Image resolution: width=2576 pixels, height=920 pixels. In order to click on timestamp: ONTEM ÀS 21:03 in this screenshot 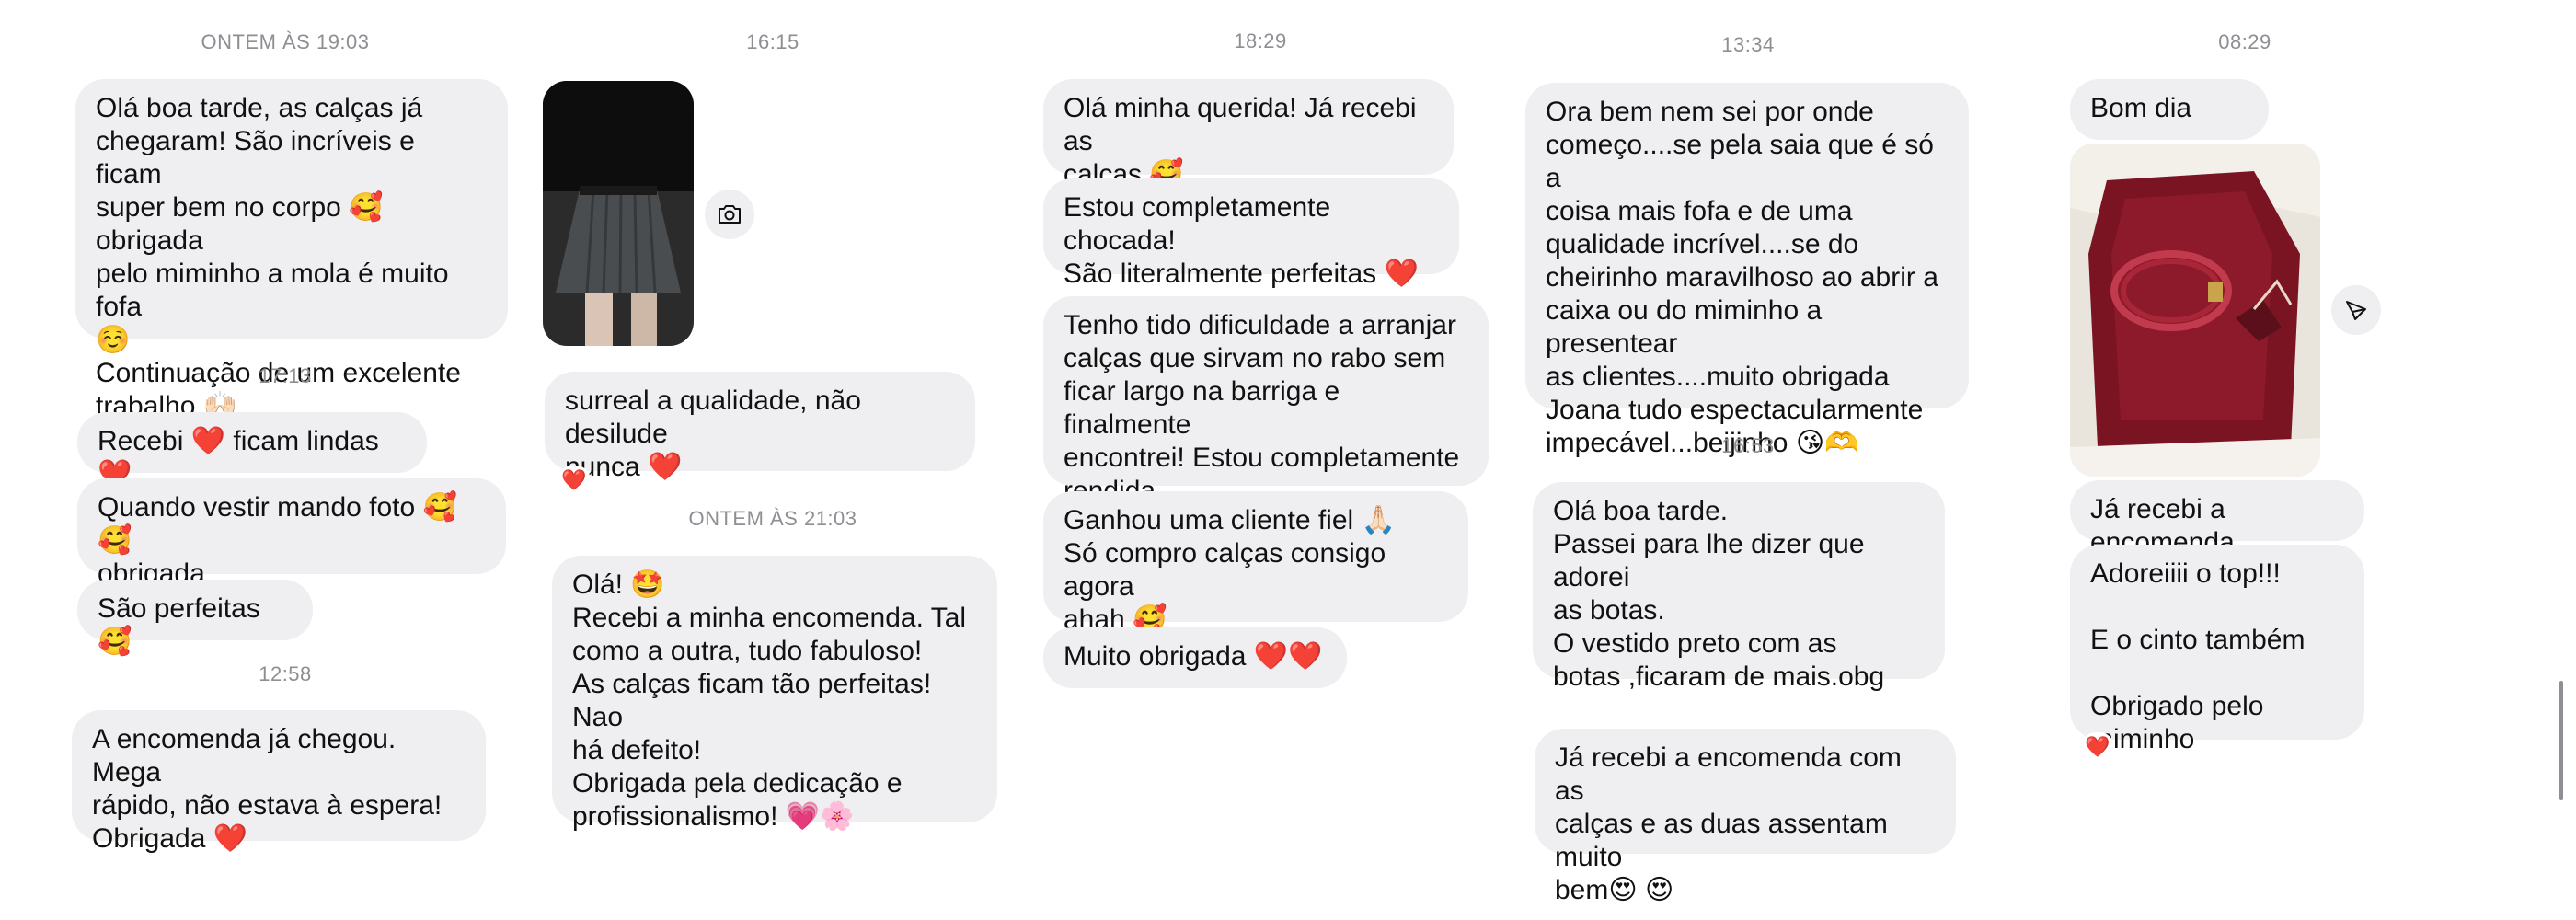, I will do `click(772, 518)`.